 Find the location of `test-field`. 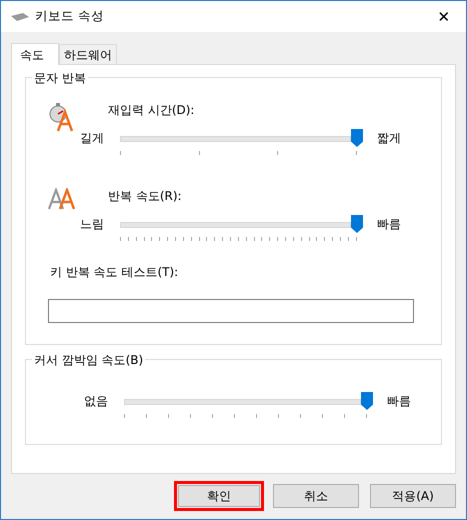

test-field is located at coordinates (231, 311).